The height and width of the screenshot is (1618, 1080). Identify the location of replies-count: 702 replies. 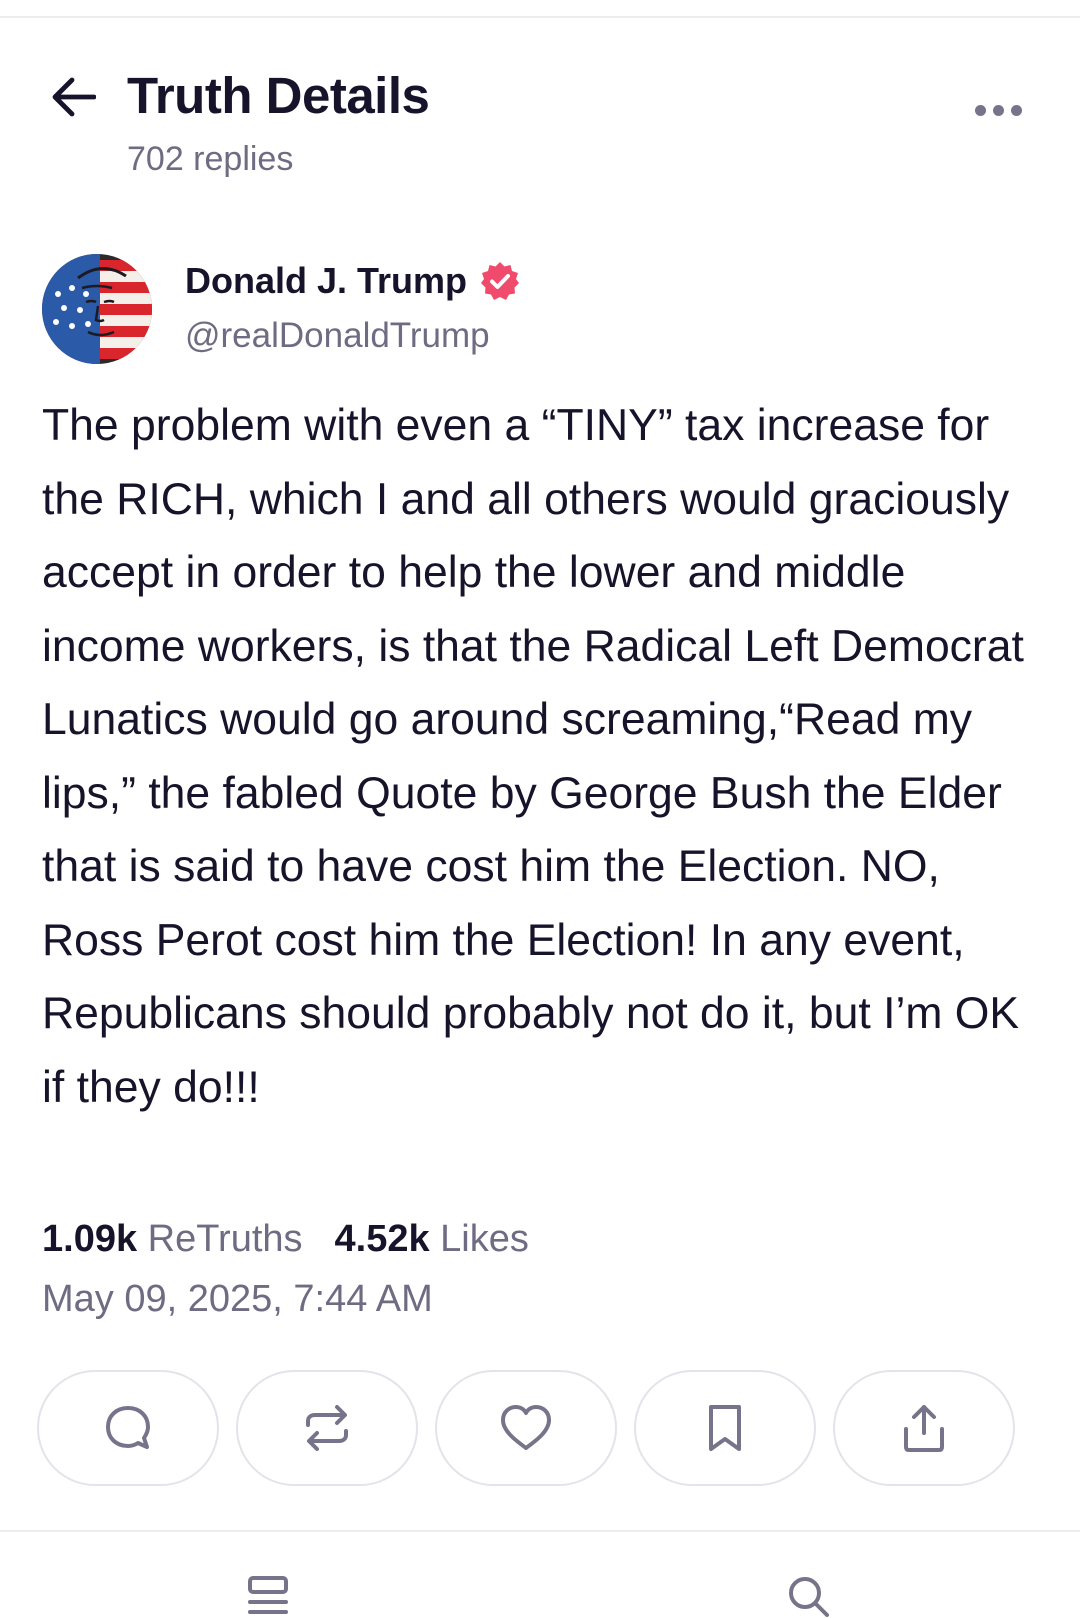
(210, 159).